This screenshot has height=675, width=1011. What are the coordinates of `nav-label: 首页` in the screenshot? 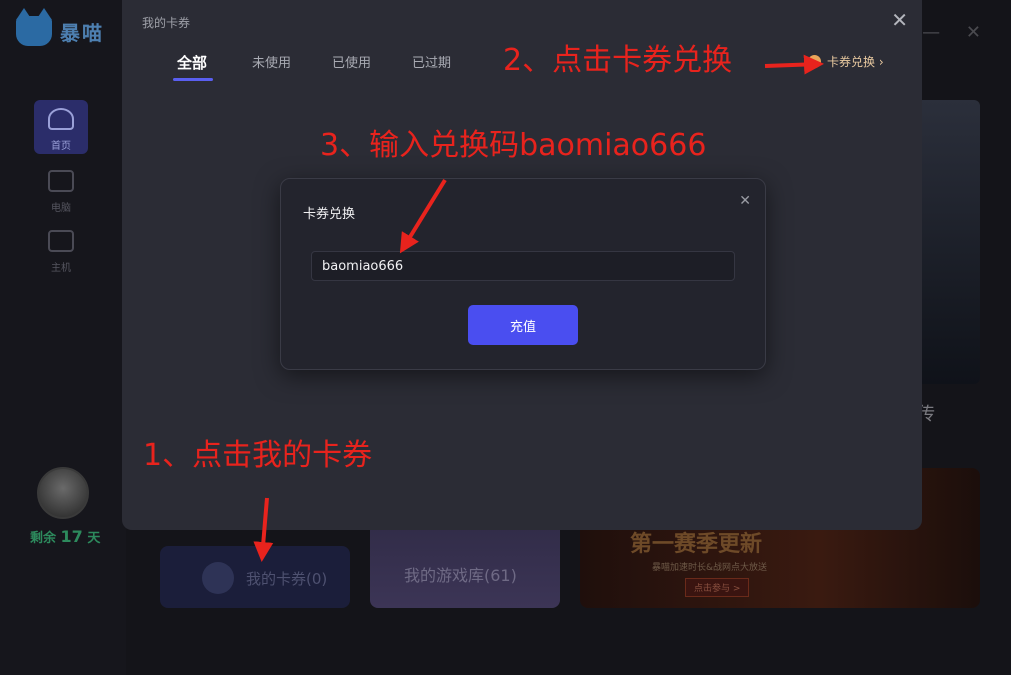 It's located at (61, 146).